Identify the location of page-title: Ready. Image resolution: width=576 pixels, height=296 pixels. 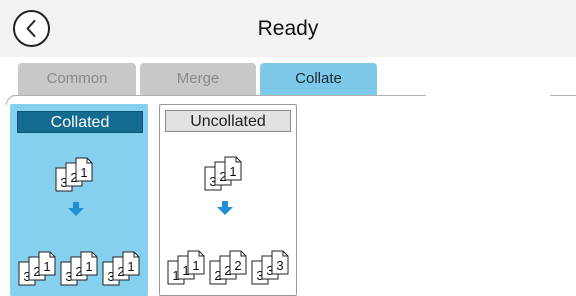
(288, 28).